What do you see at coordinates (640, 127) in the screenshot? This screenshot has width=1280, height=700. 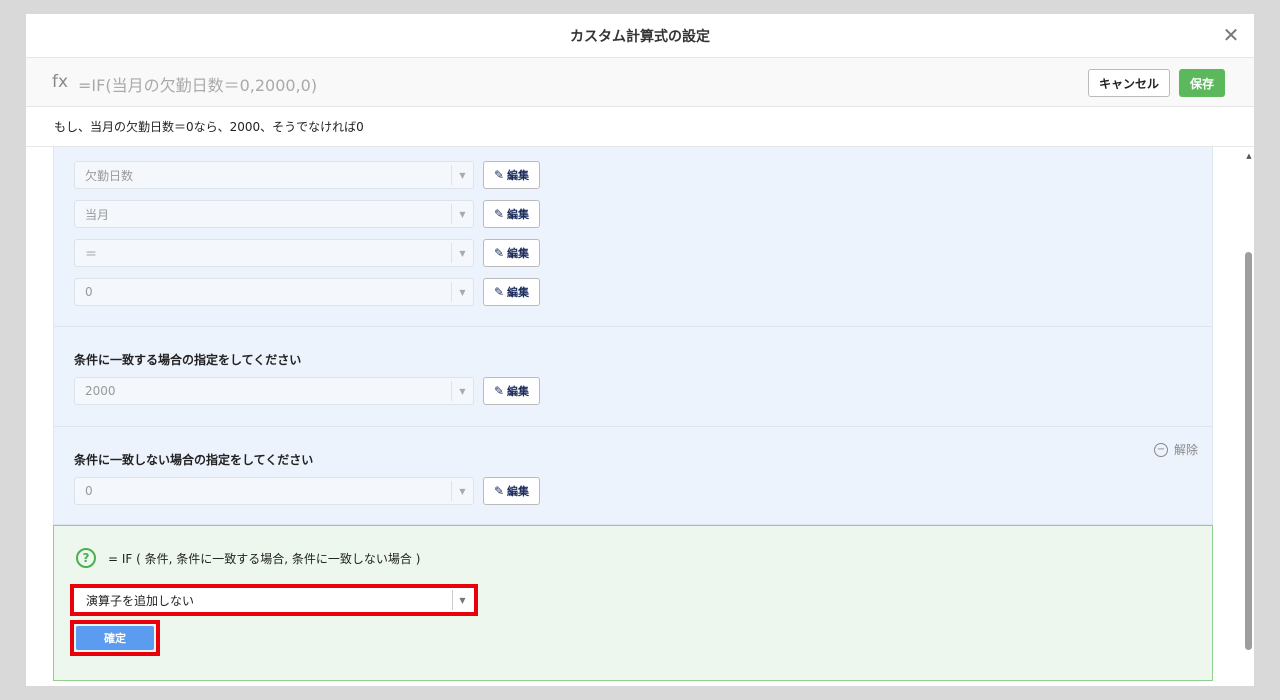 I see `formula-description: もし、当月の欠勤日数＝0なら、2000、そうでなければ0` at bounding box center [640, 127].